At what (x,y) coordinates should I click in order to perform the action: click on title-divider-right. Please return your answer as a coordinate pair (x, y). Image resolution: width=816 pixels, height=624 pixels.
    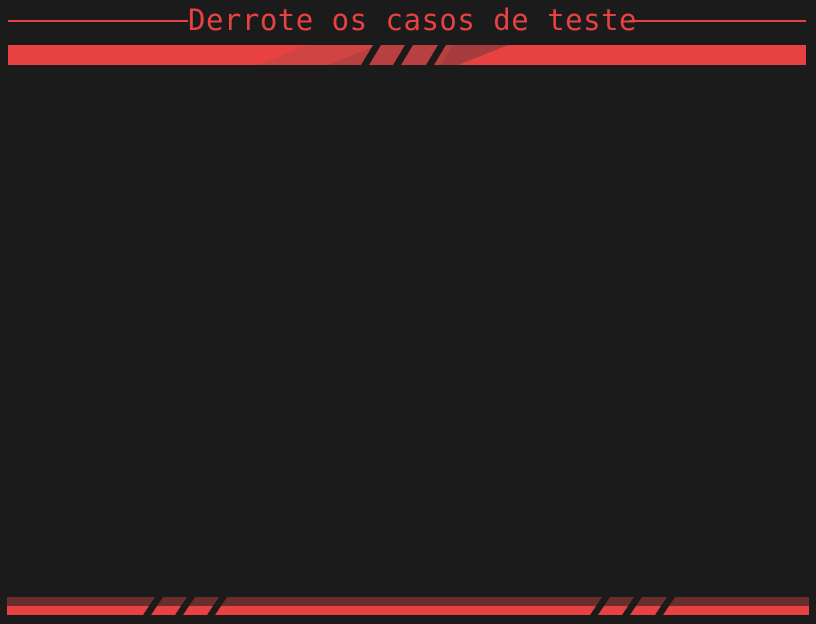
    Looking at the image, I should click on (717, 21).